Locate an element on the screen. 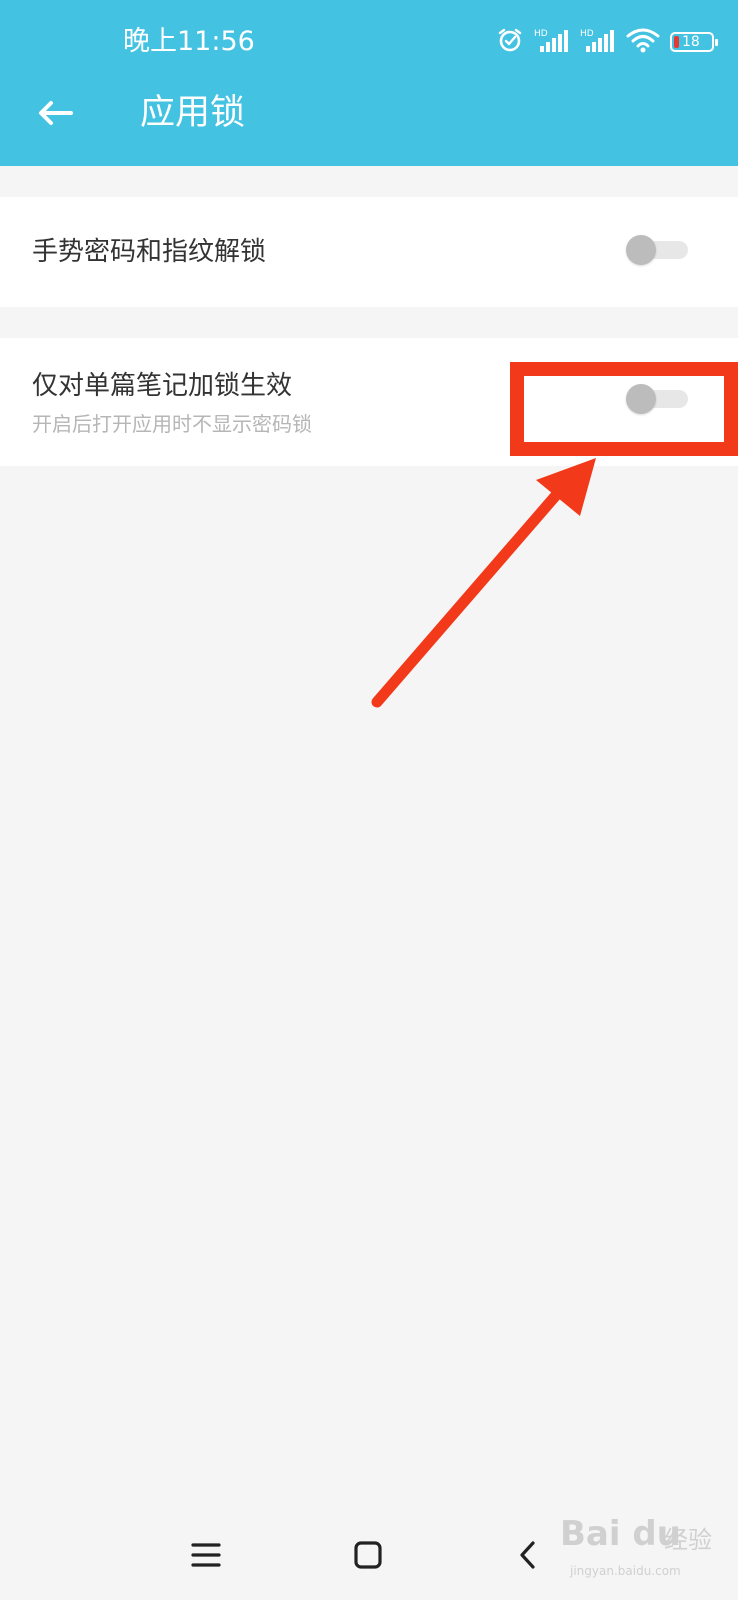 This screenshot has width=738, height=1600. menu-icon is located at coordinates (206, 1555).